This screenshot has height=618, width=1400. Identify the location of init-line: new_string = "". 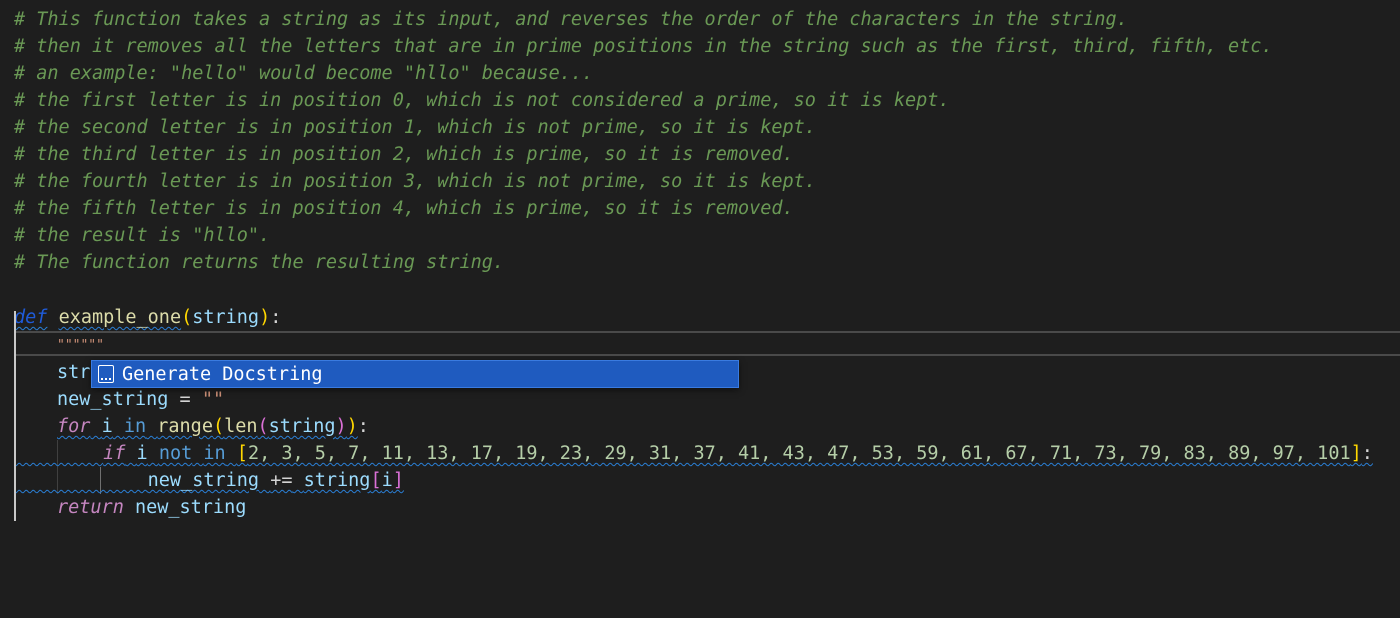
(141, 399).